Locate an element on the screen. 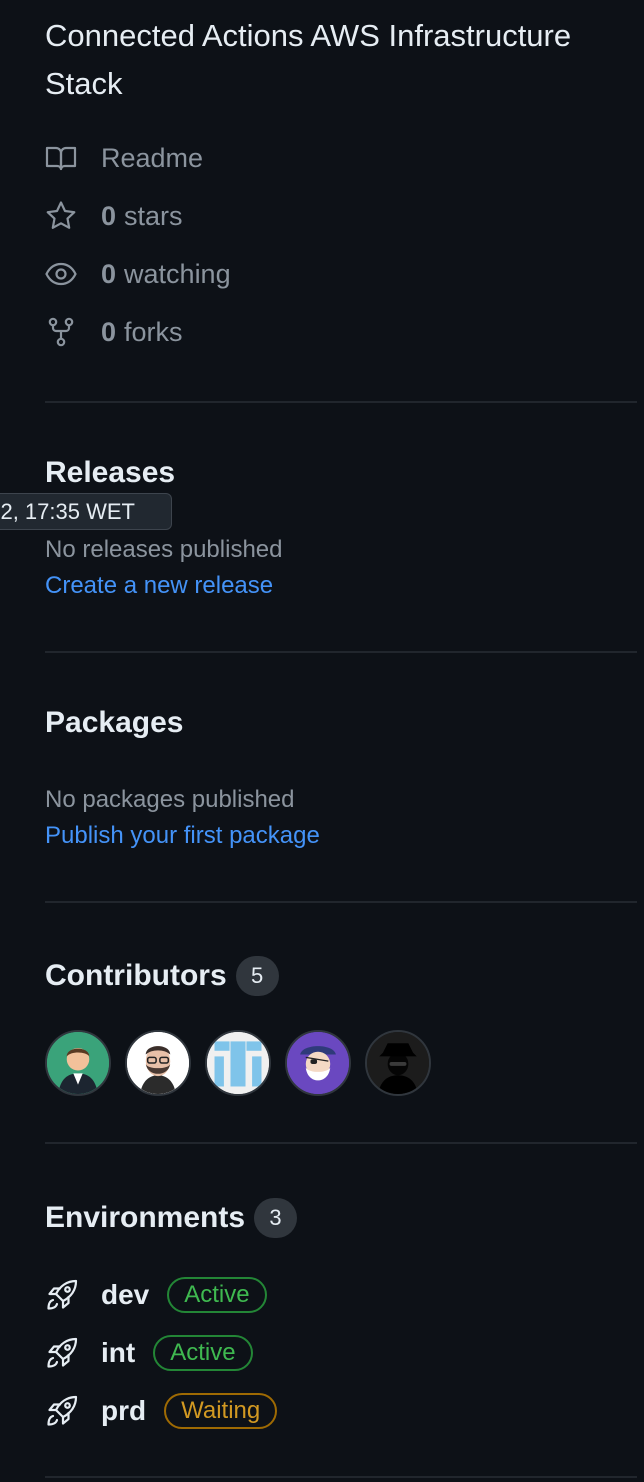  environments-title: Environments is located at coordinates (145, 1217).